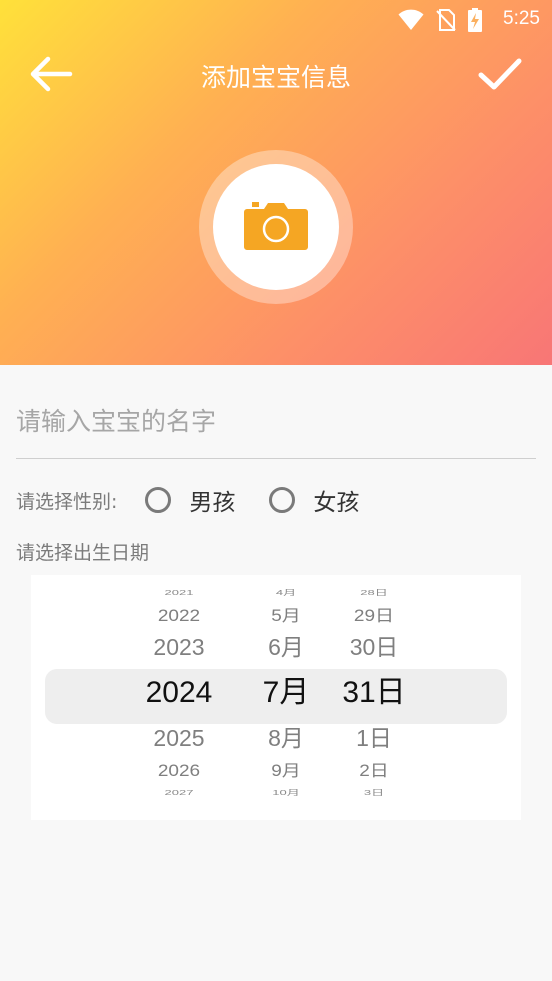 The width and height of the screenshot is (552, 981). I want to click on month-item: 10月, so click(286, 792).